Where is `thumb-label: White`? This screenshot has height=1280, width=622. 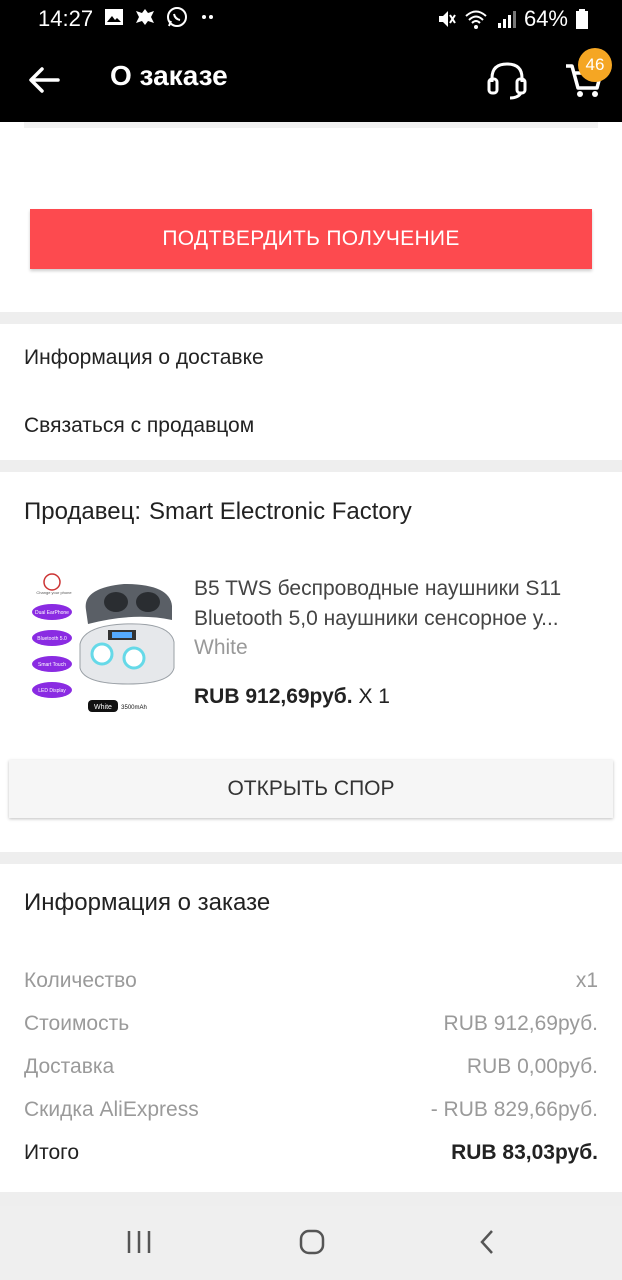
thumb-label: White is located at coordinates (103, 707).